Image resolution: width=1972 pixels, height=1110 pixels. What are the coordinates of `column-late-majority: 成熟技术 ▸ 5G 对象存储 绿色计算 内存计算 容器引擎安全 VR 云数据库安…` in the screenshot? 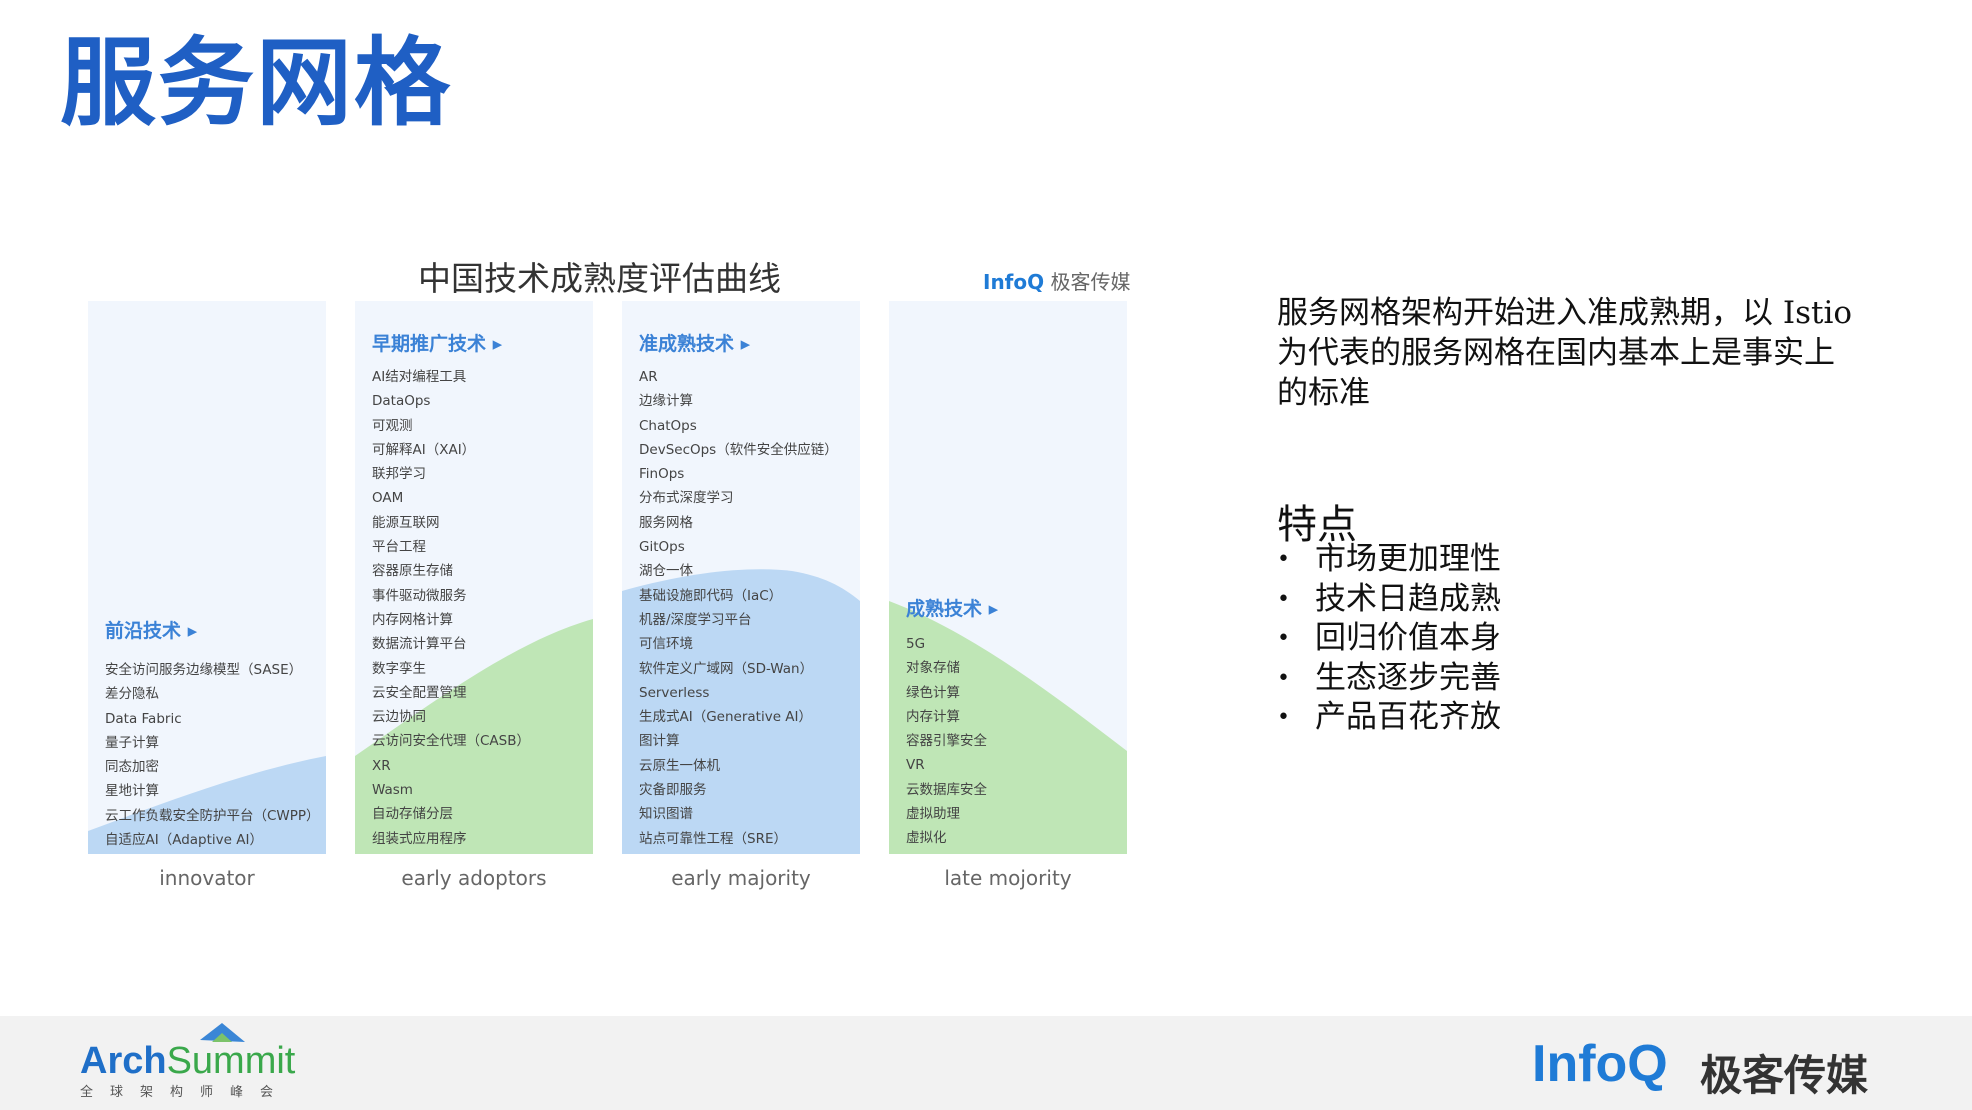 It's located at (1008, 577).